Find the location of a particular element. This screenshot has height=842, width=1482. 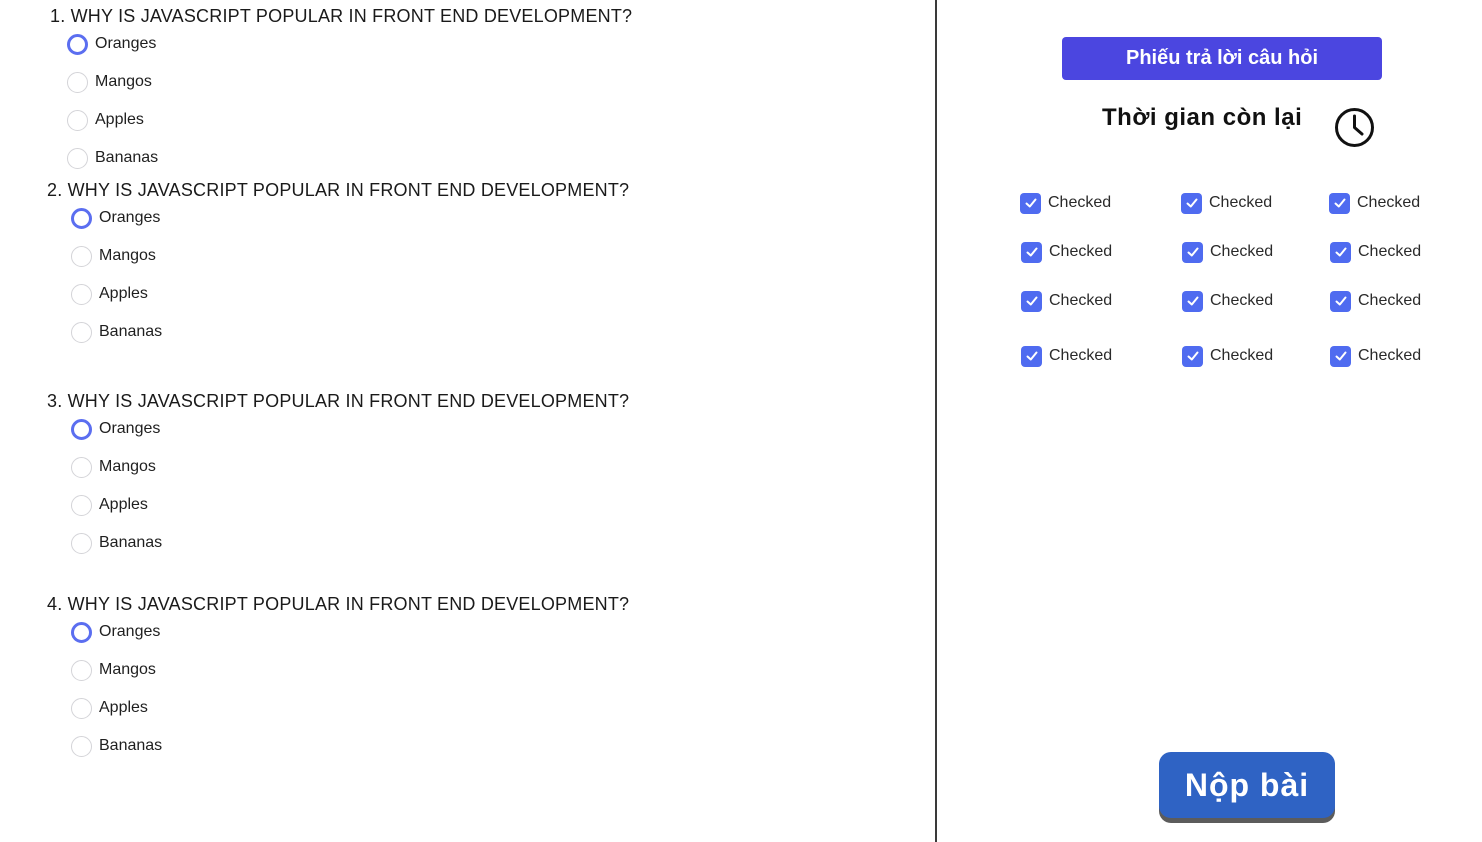

timer-row: Thời gian còn lại is located at coordinates (1202, 118).